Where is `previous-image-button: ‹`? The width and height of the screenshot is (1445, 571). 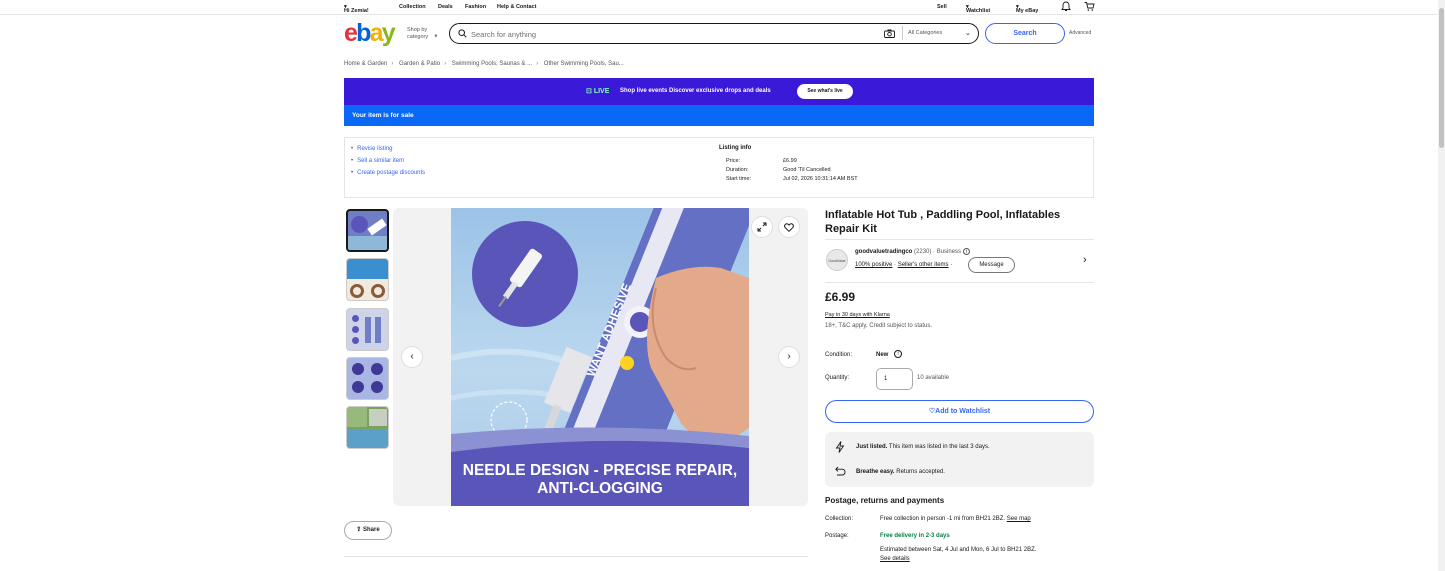
previous-image-button: ‹ is located at coordinates (412, 357).